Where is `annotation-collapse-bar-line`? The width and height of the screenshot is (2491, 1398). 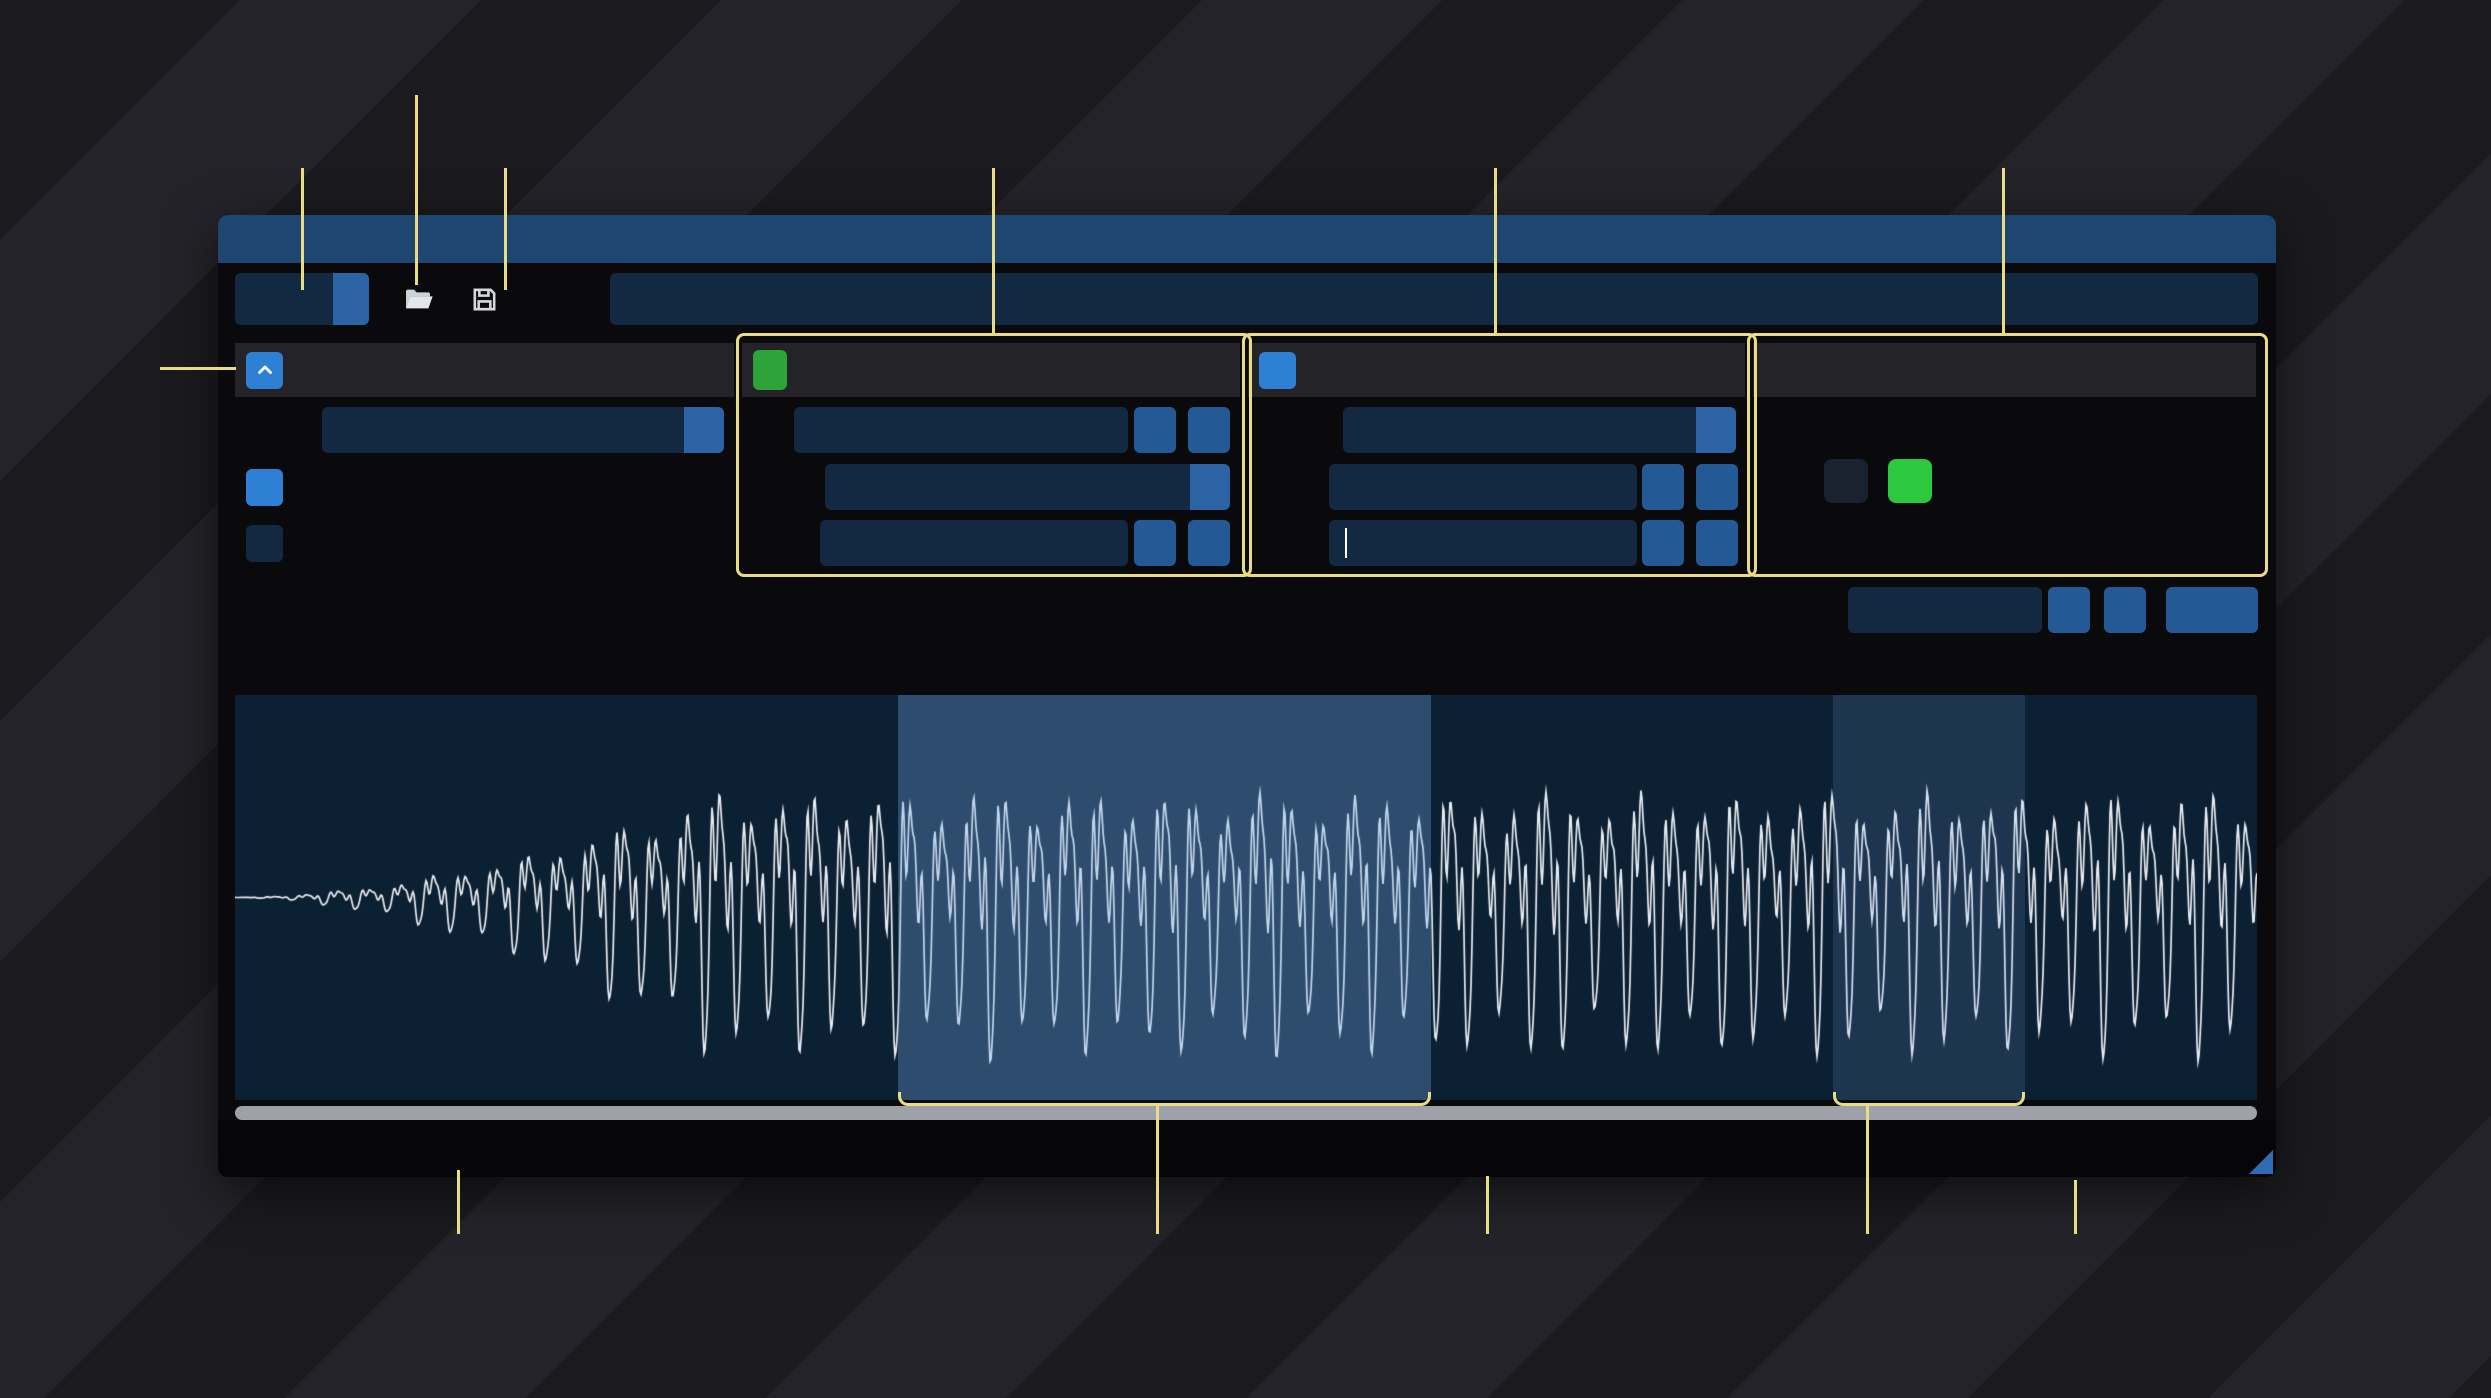 annotation-collapse-bar-line is located at coordinates (198, 368).